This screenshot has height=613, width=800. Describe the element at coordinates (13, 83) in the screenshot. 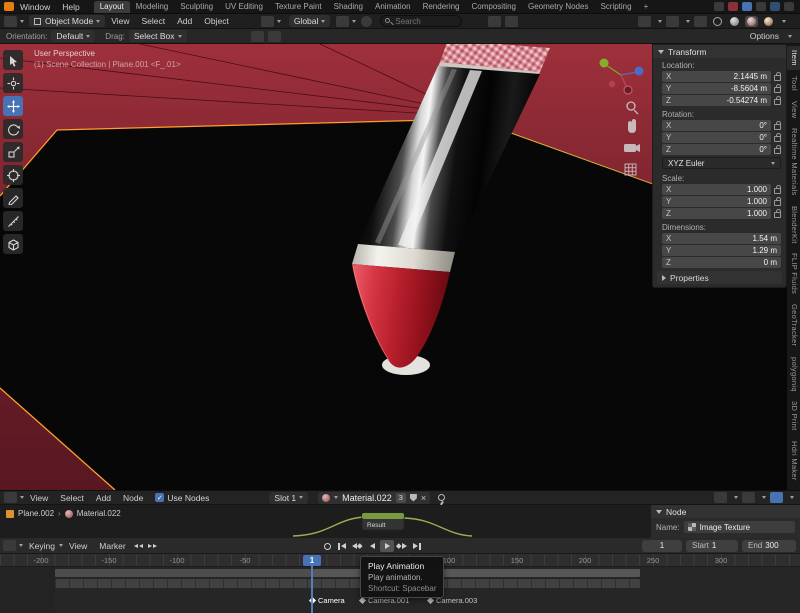

I see `cursor-tool` at that location.